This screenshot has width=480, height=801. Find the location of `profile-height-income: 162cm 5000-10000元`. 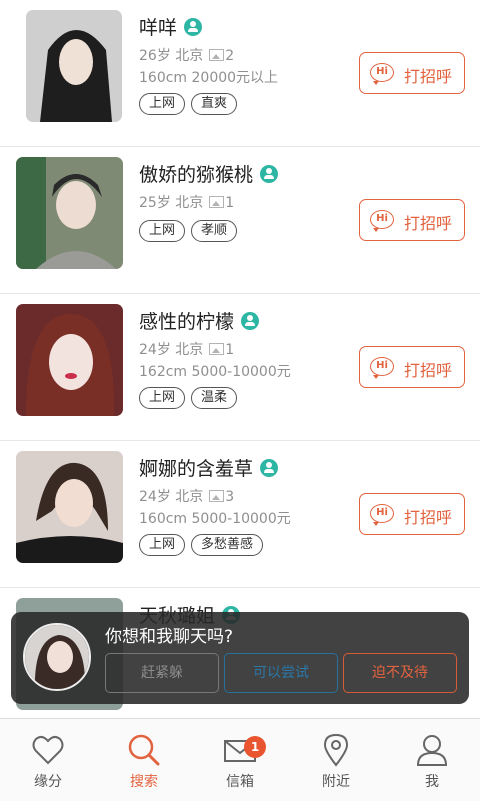

profile-height-income: 162cm 5000-10000元 is located at coordinates (215, 372).